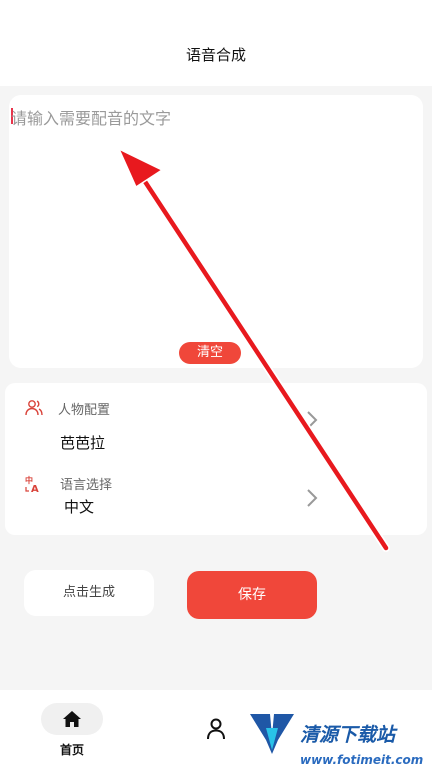  Describe the element at coordinates (215, 55) in the screenshot. I see `page-title: 语音合成` at that location.